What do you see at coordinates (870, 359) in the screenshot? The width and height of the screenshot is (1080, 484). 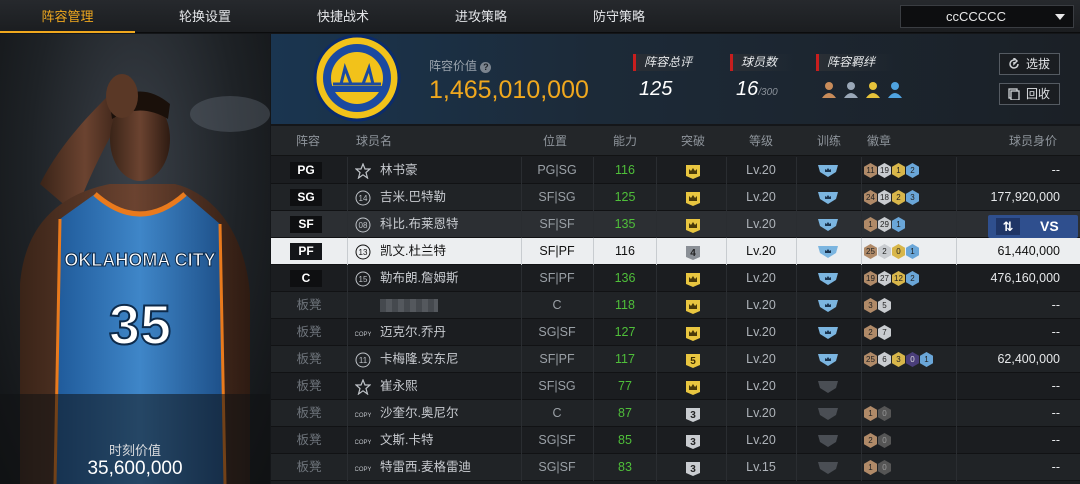 I see `badge-count: 25` at bounding box center [870, 359].